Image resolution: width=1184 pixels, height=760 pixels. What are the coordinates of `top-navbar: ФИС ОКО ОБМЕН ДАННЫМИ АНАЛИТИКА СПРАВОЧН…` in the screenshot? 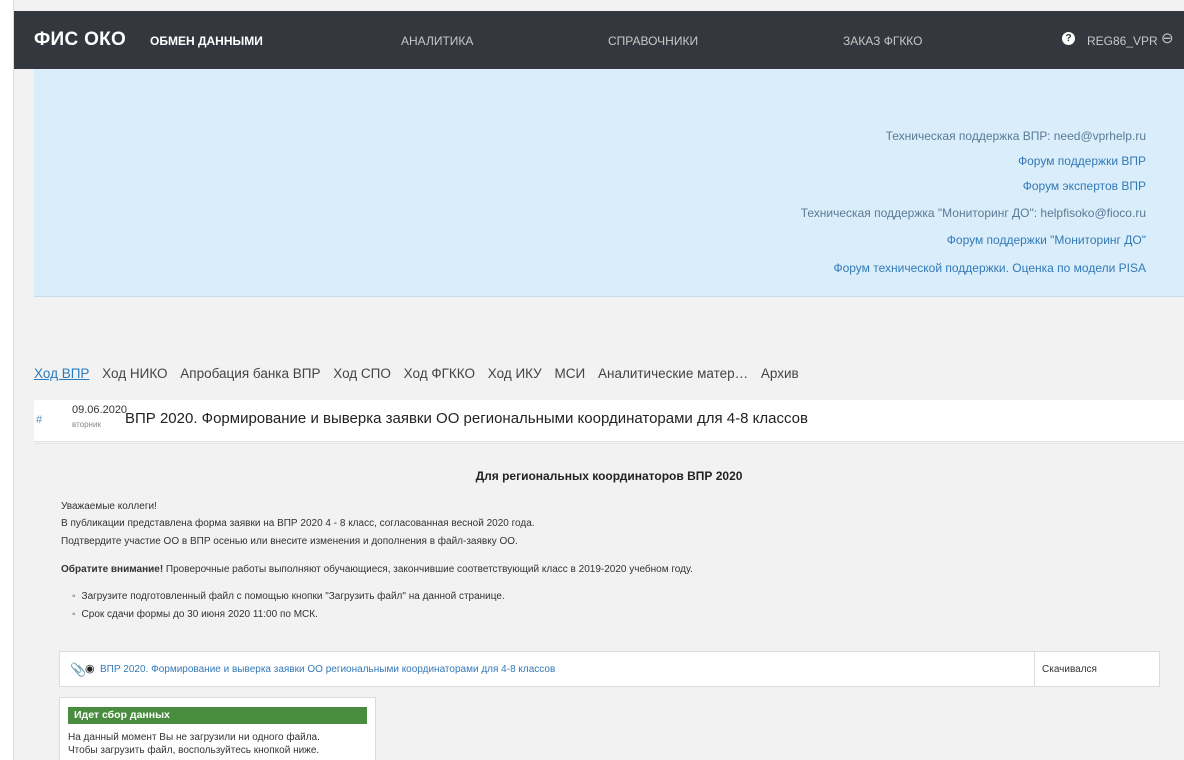 It's located at (599, 40).